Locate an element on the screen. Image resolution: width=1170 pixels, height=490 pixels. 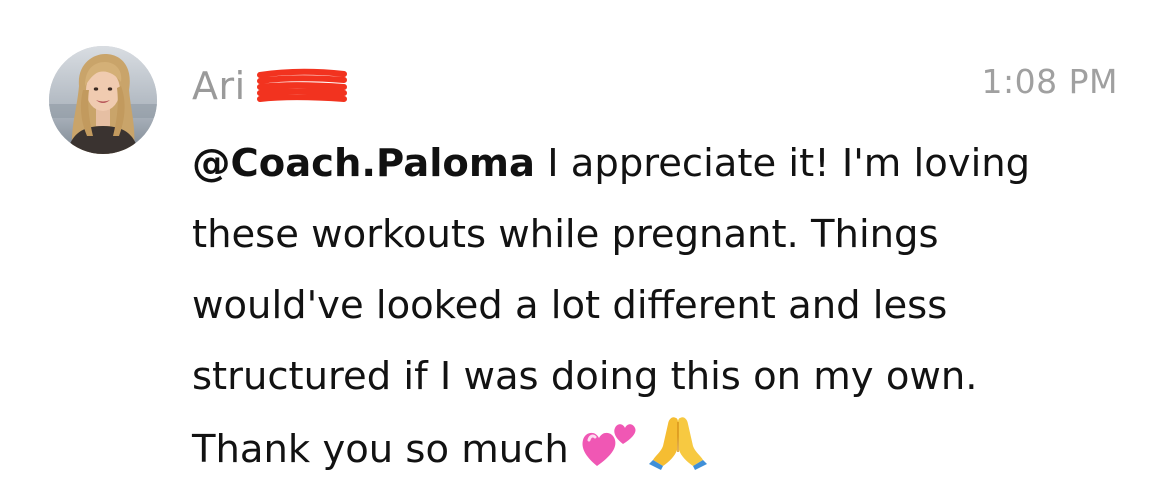
message-text-5: Thank you so much is located at coordinates (380, 449).